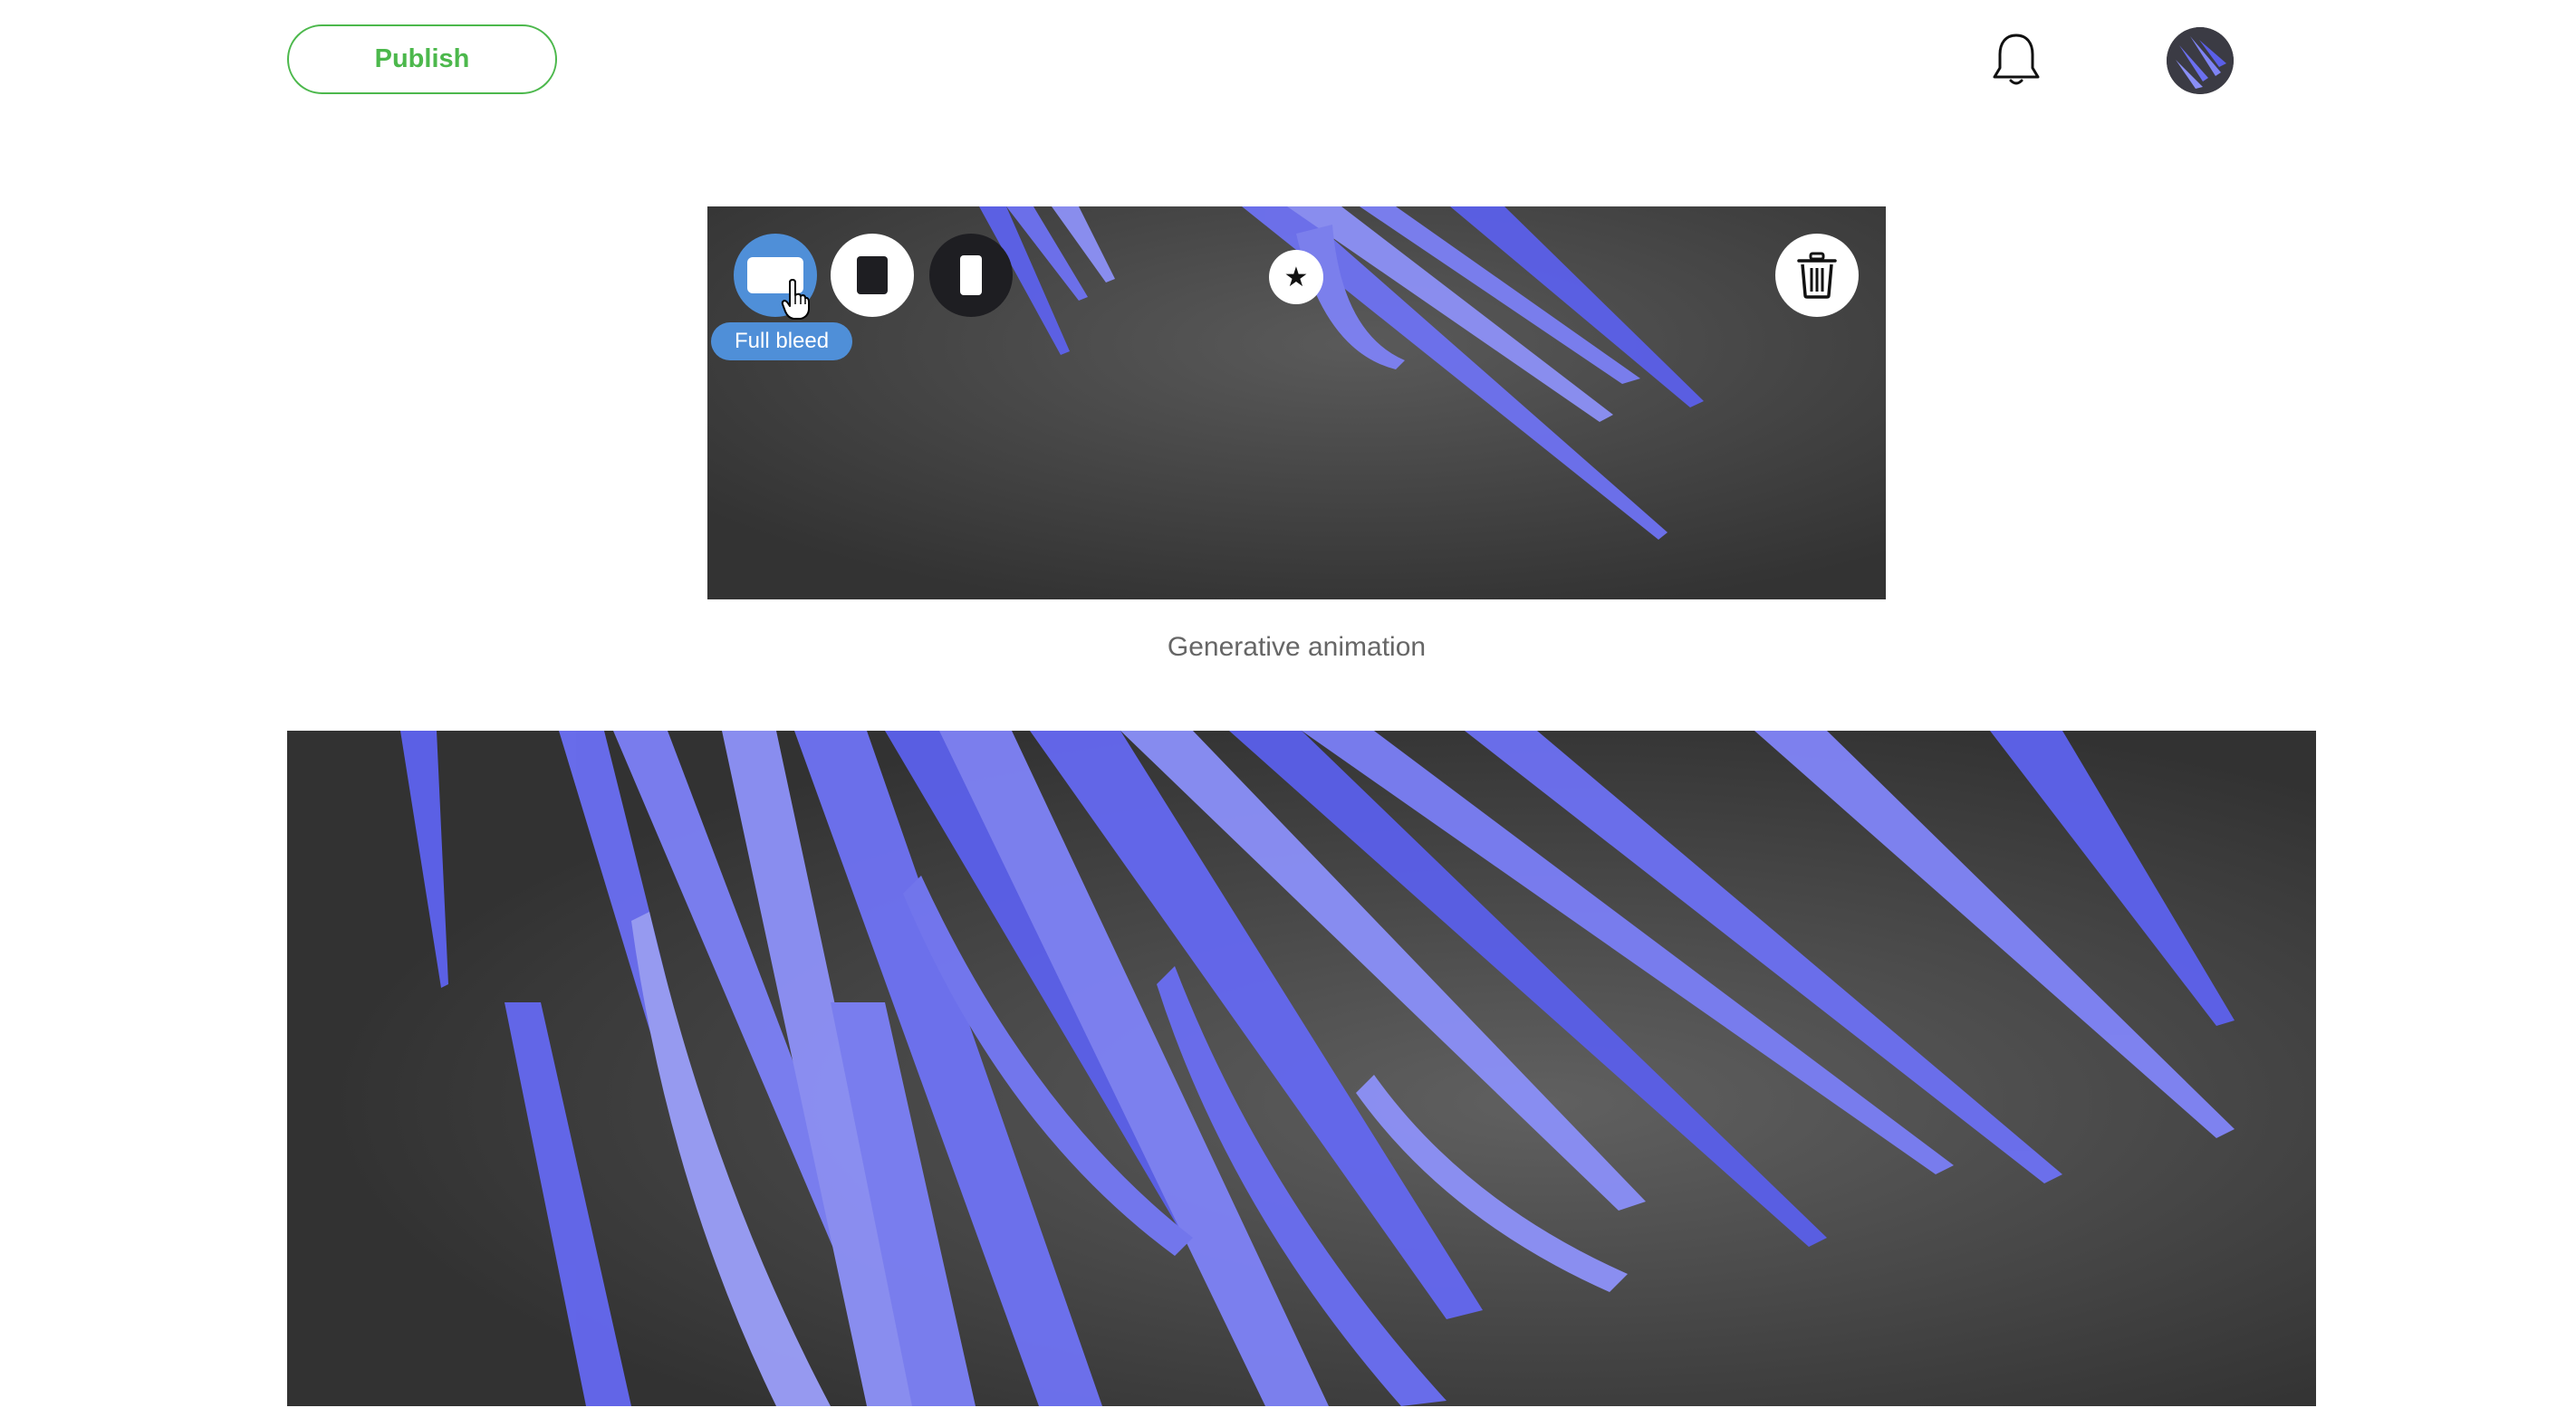 The height and width of the screenshot is (1427, 2576). I want to click on portrait-rect-icon, so click(971, 275).